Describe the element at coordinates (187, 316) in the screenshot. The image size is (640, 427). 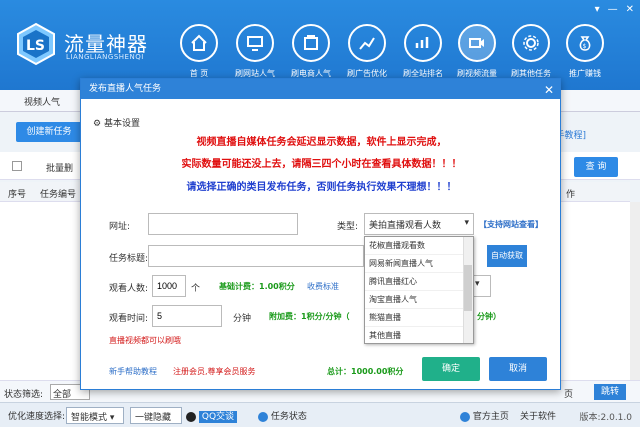
I see `watch-time-input` at that location.